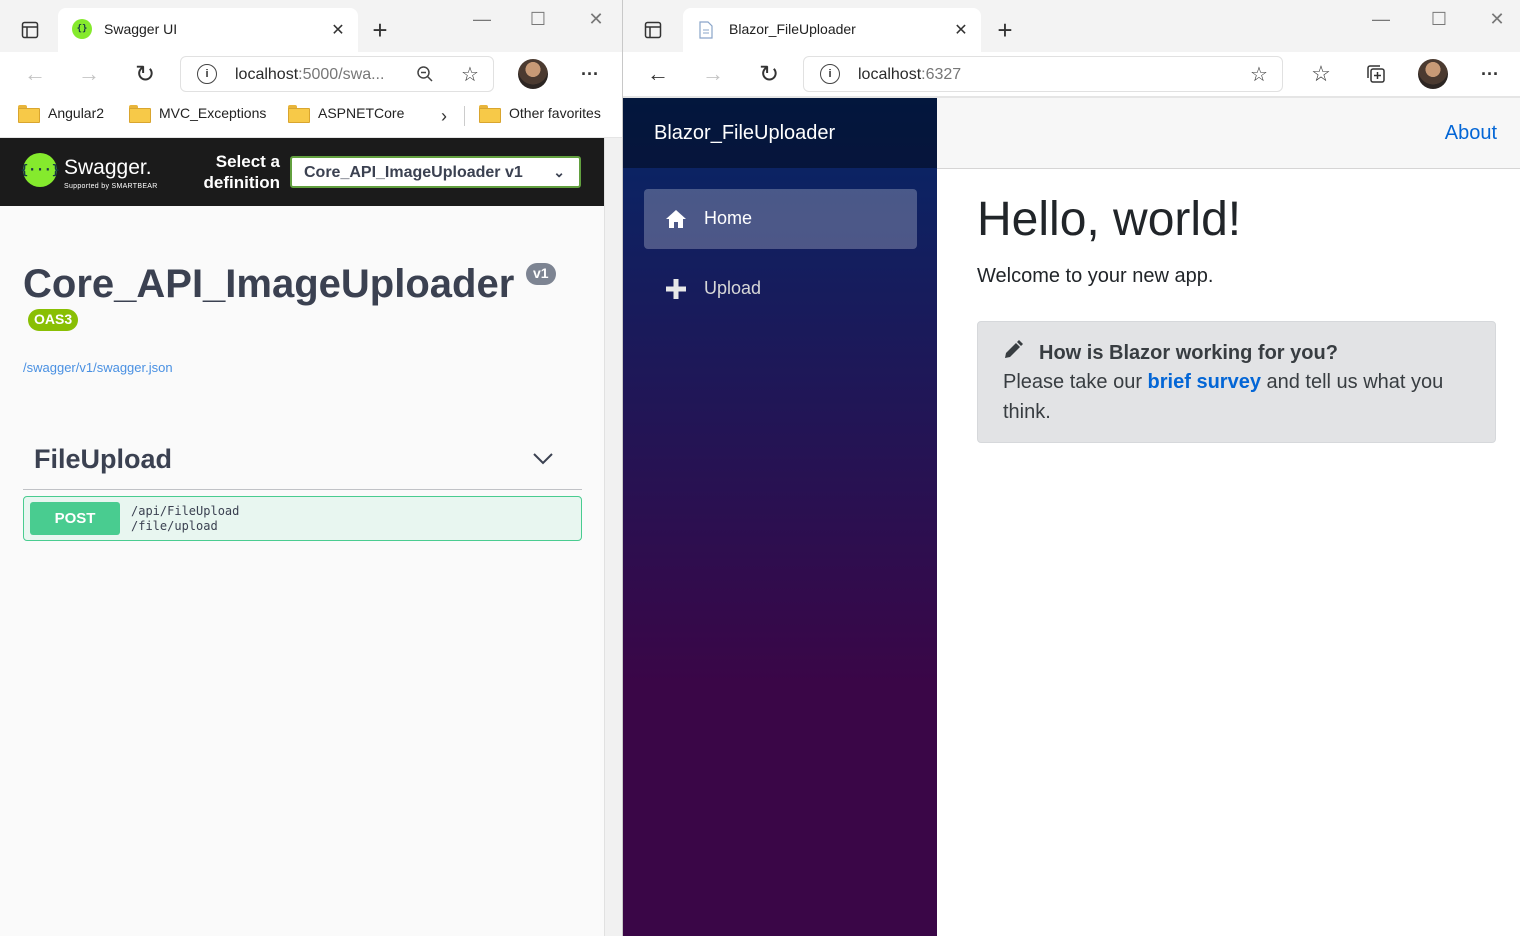  Describe the element at coordinates (555, 113) in the screenshot. I see `favorite-label: Other favorites` at that location.